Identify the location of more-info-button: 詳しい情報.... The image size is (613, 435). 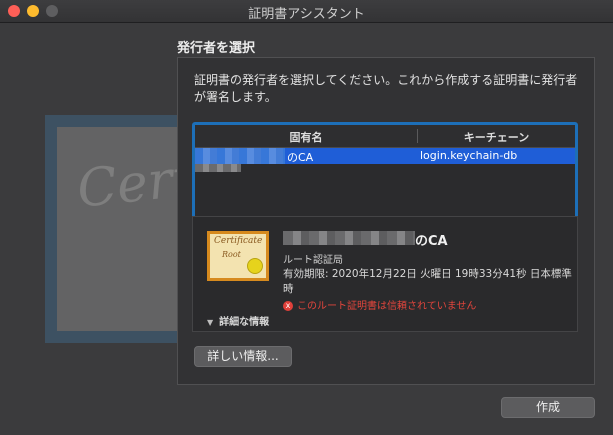
(243, 356).